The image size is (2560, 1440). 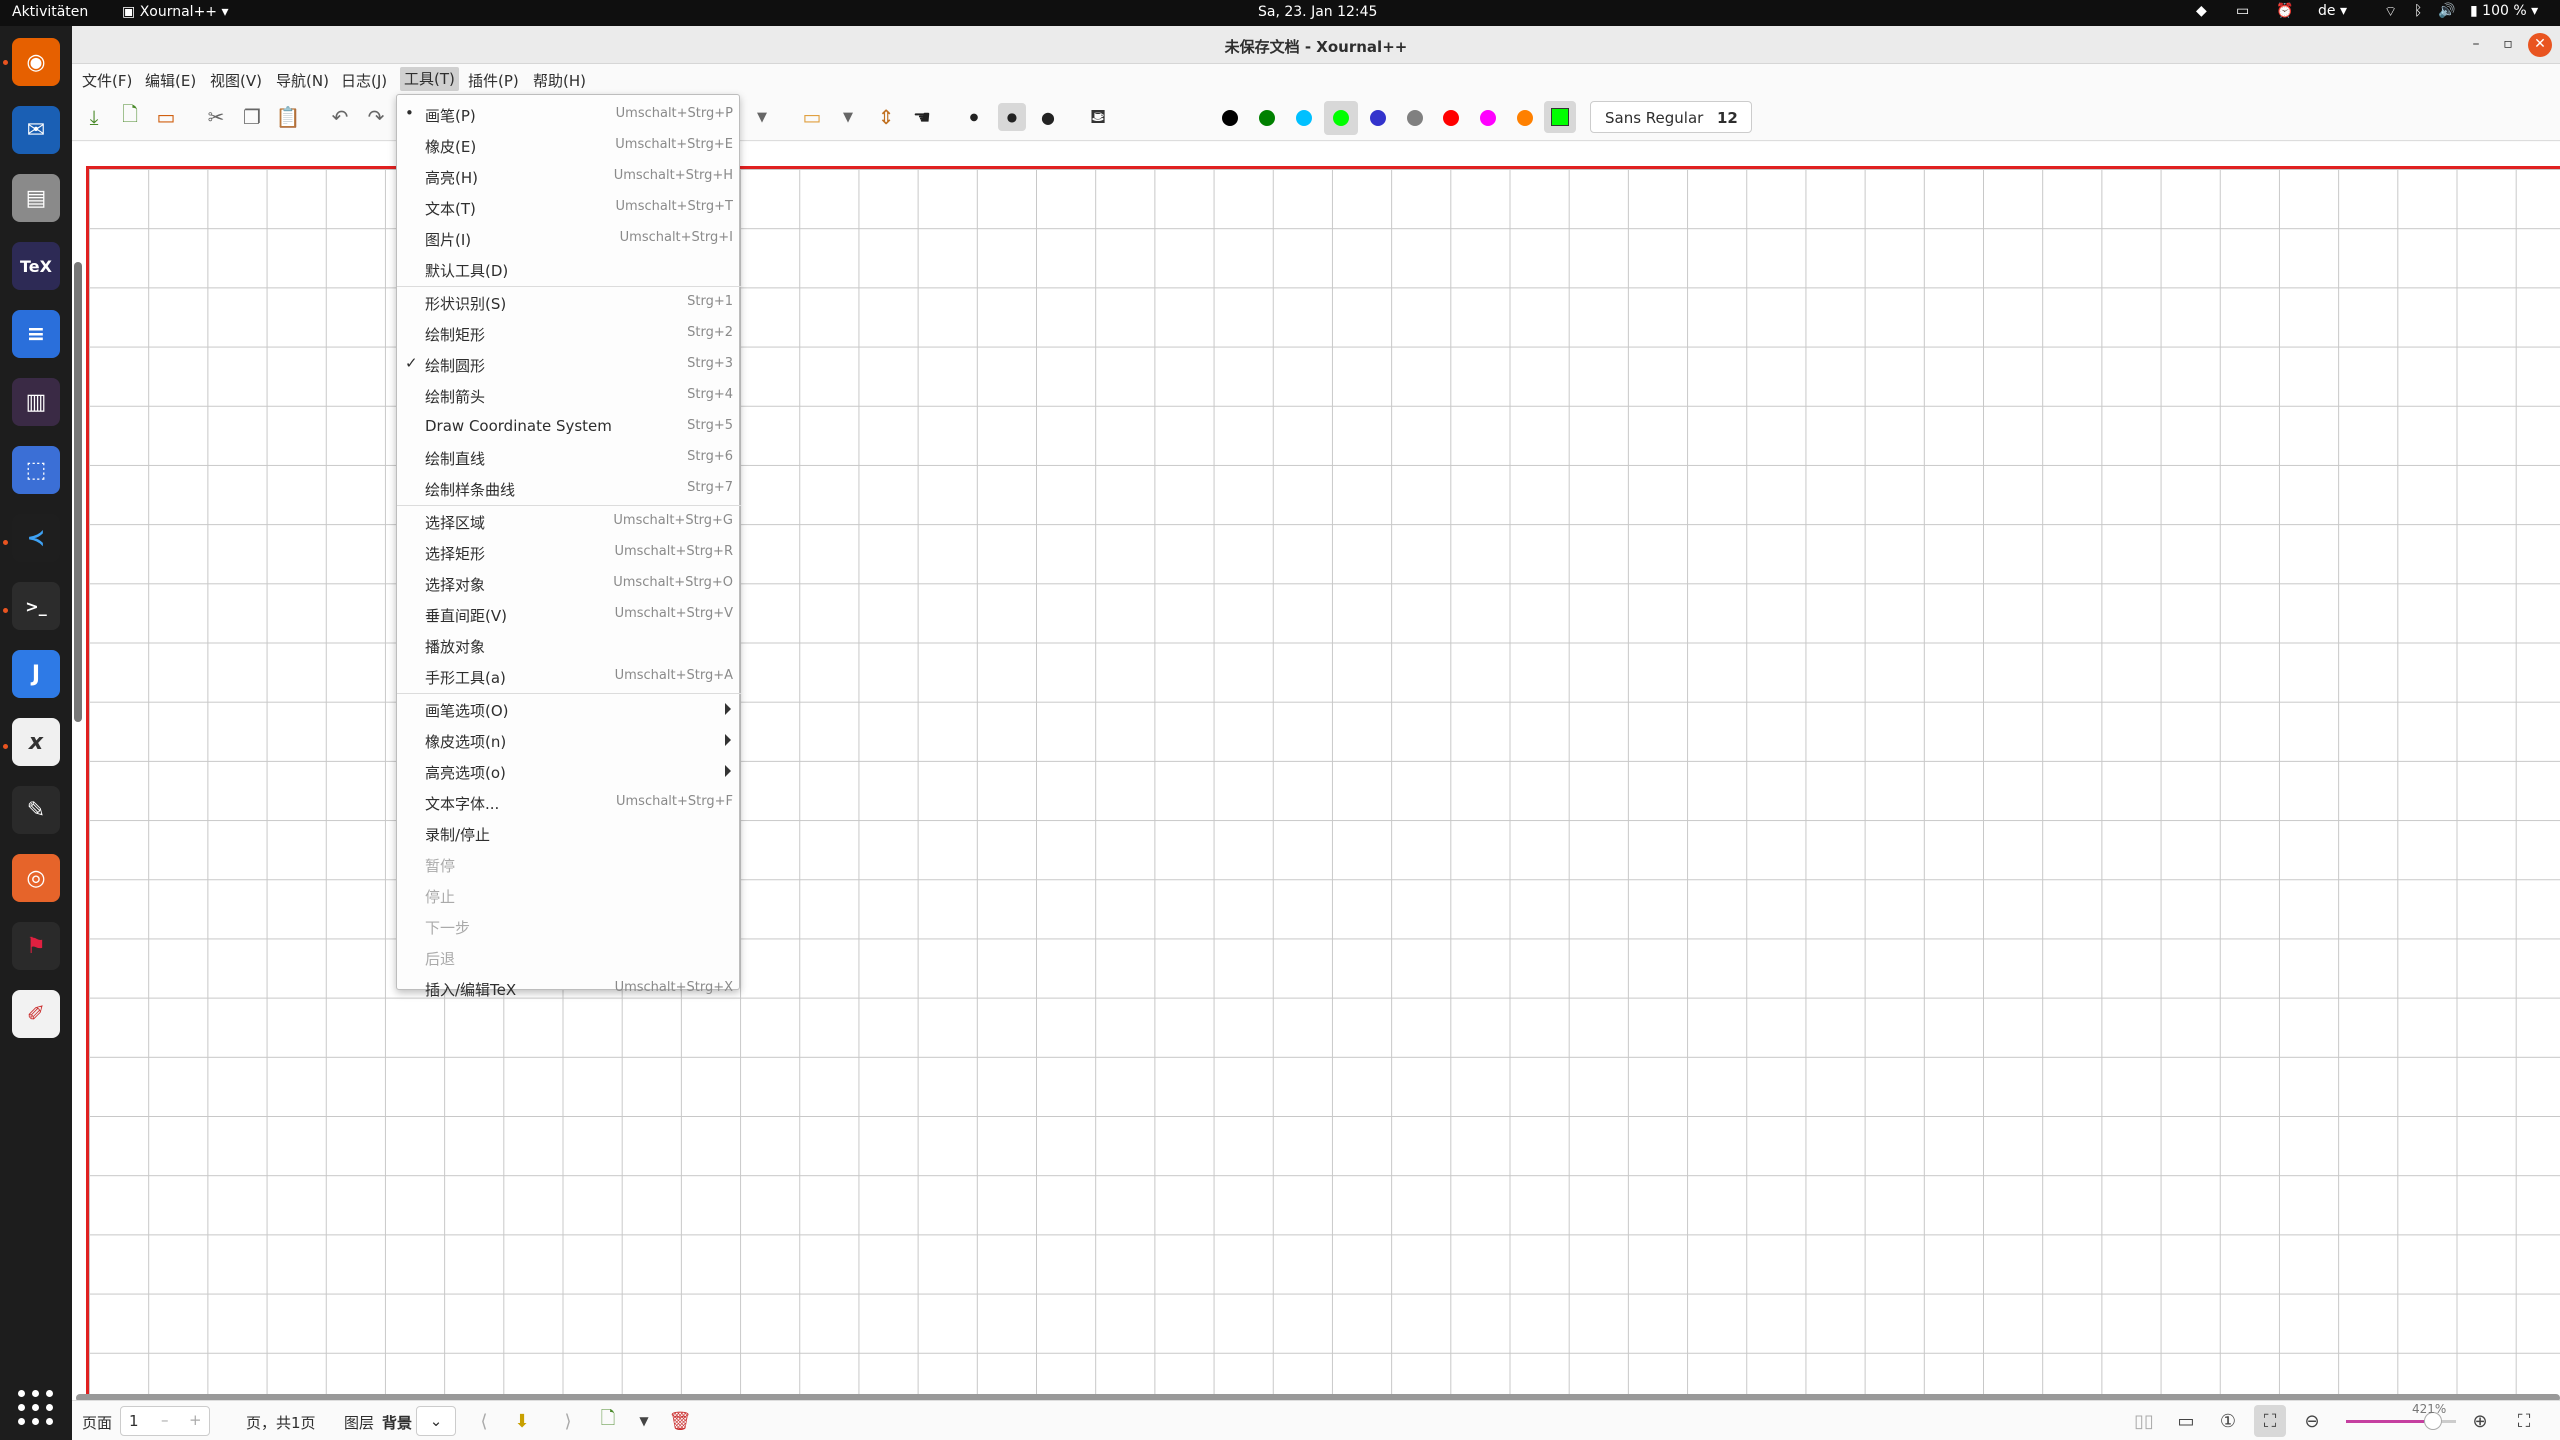 I want to click on show-apps-icon, so click(x=36, y=1408).